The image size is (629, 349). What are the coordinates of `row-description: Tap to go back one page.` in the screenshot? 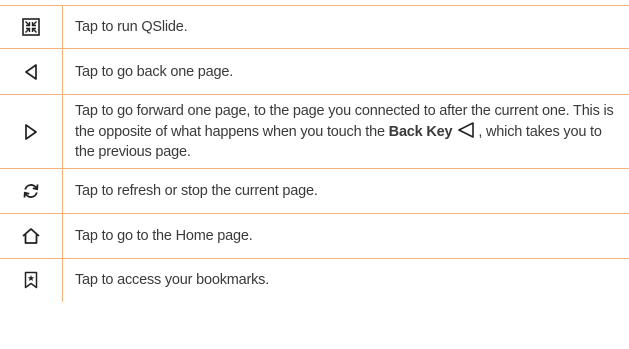 It's located at (154, 71).